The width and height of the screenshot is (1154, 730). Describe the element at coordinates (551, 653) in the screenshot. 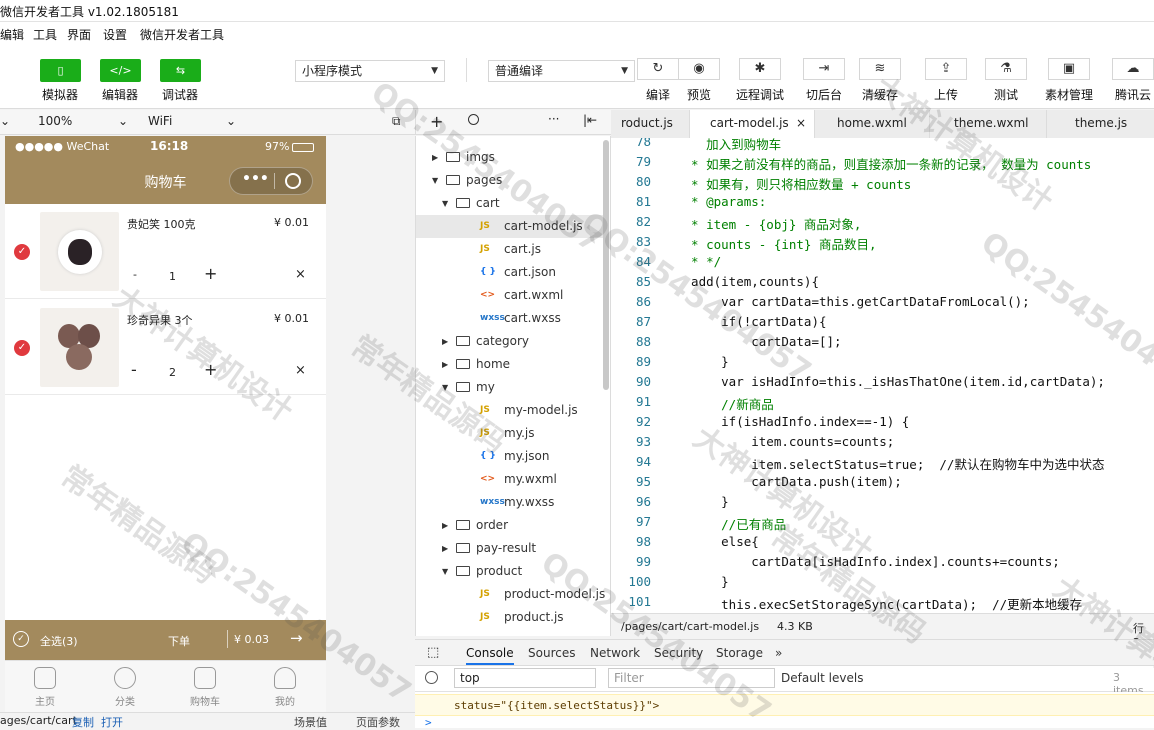

I see `tab-sources: Sources` at that location.